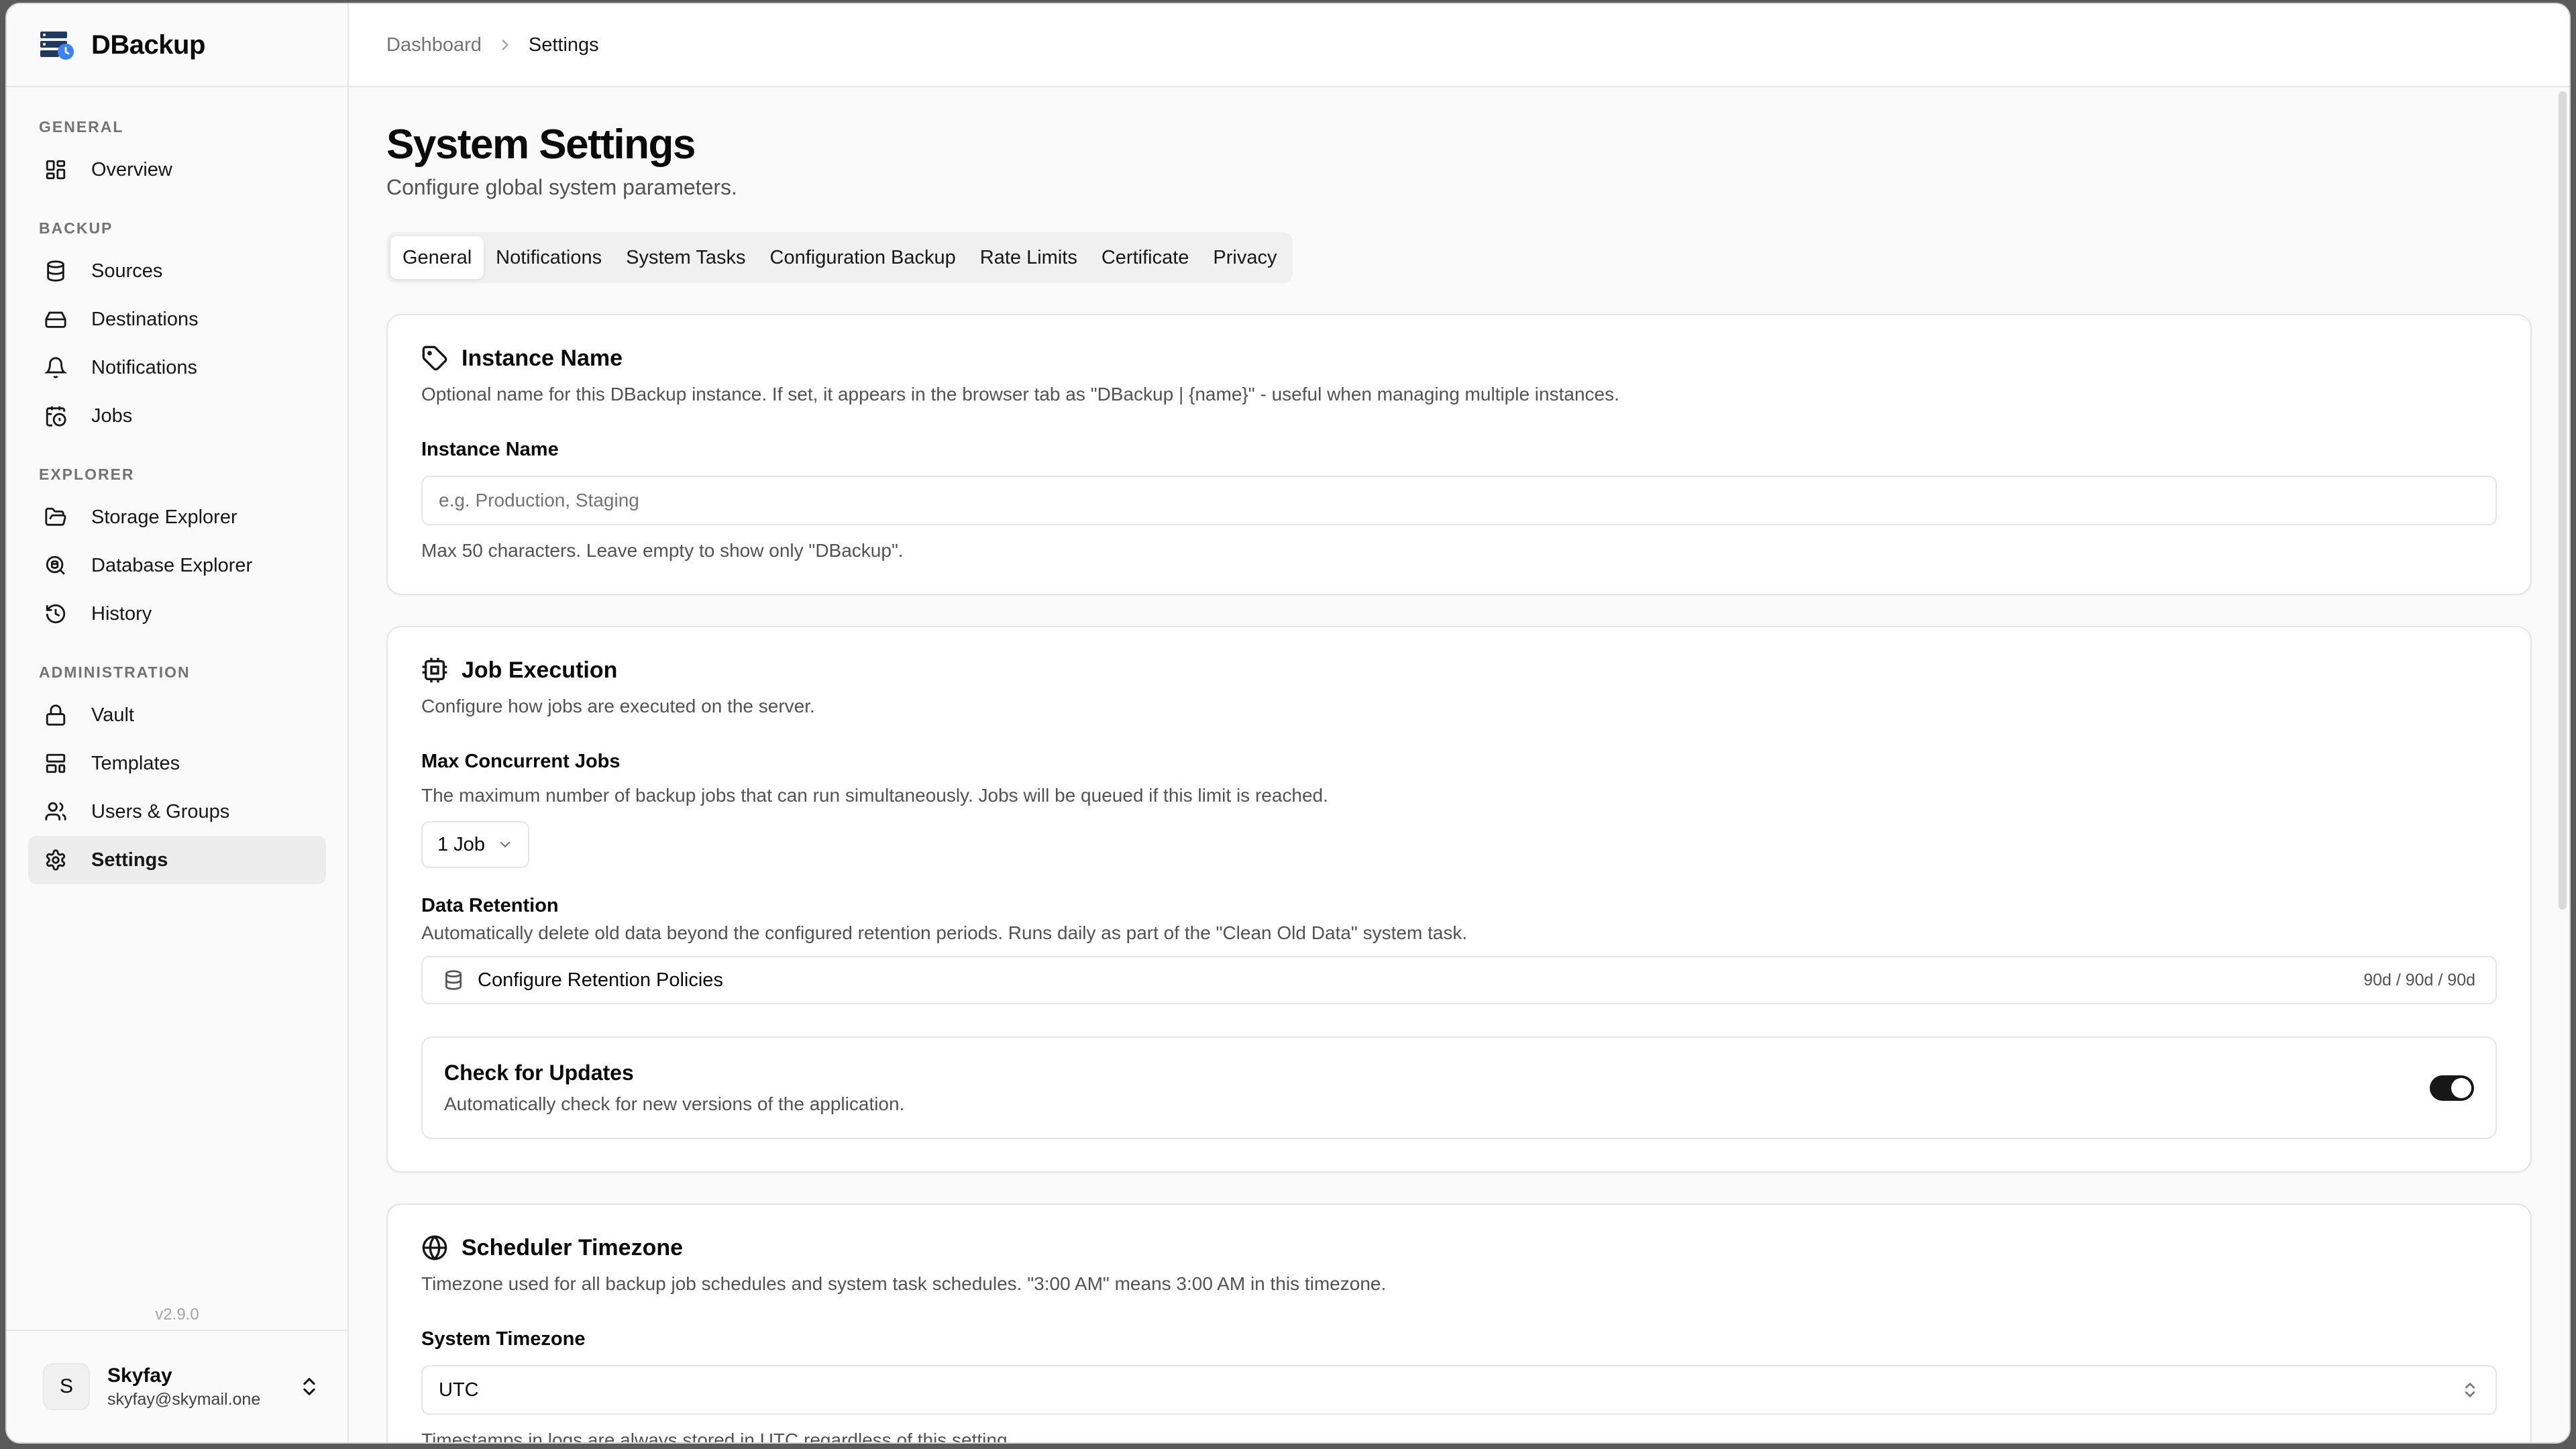 This screenshot has height=1449, width=2576. What do you see at coordinates (2452, 1088) in the screenshot?
I see `check-updates-toggle` at bounding box center [2452, 1088].